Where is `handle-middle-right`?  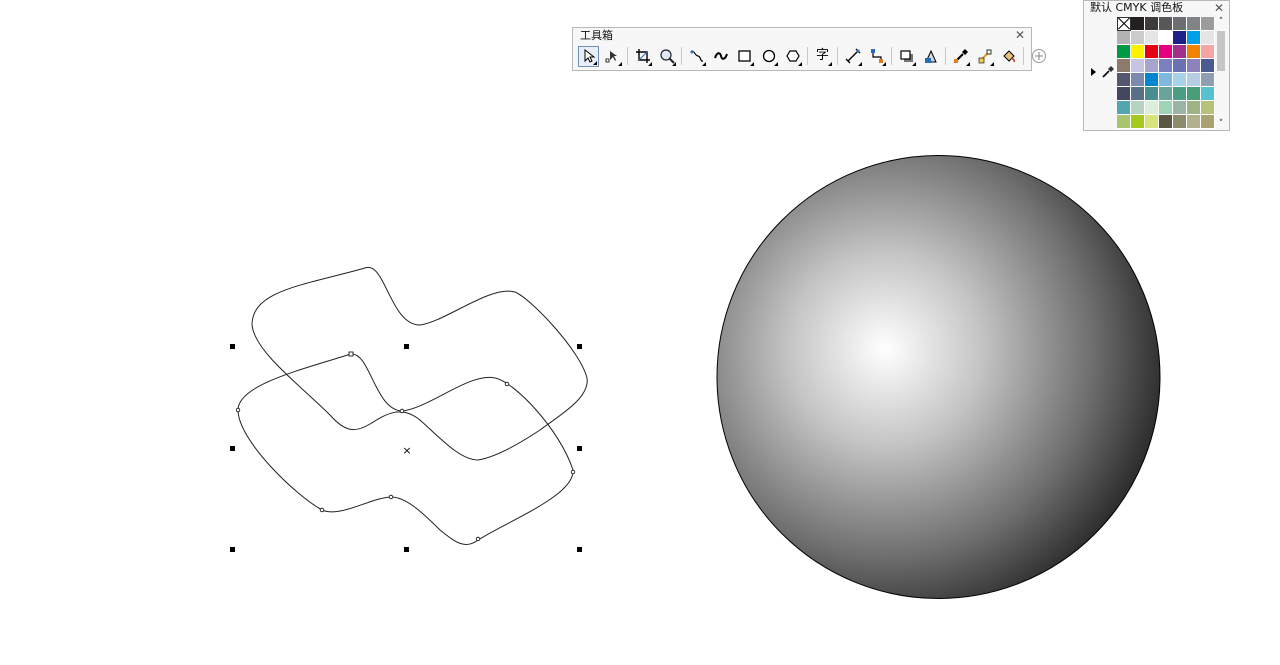 handle-middle-right is located at coordinates (579, 448).